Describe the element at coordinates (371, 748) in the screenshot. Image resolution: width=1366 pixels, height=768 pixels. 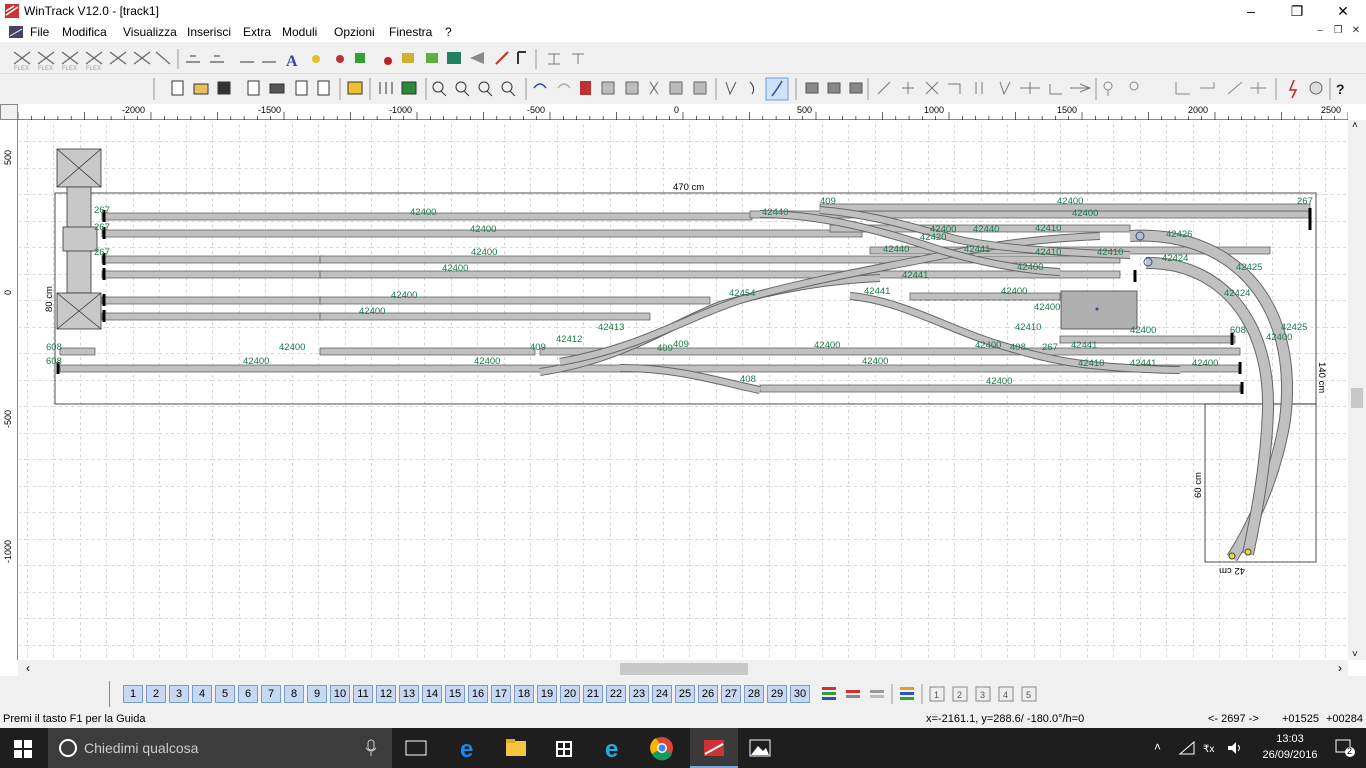
I see `microphone-icon` at that location.